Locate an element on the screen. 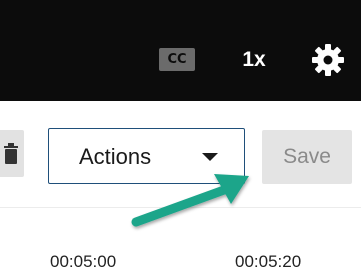 This screenshot has width=361, height=272. timeline-timestamp: 00:05:00 is located at coordinates (83, 261).